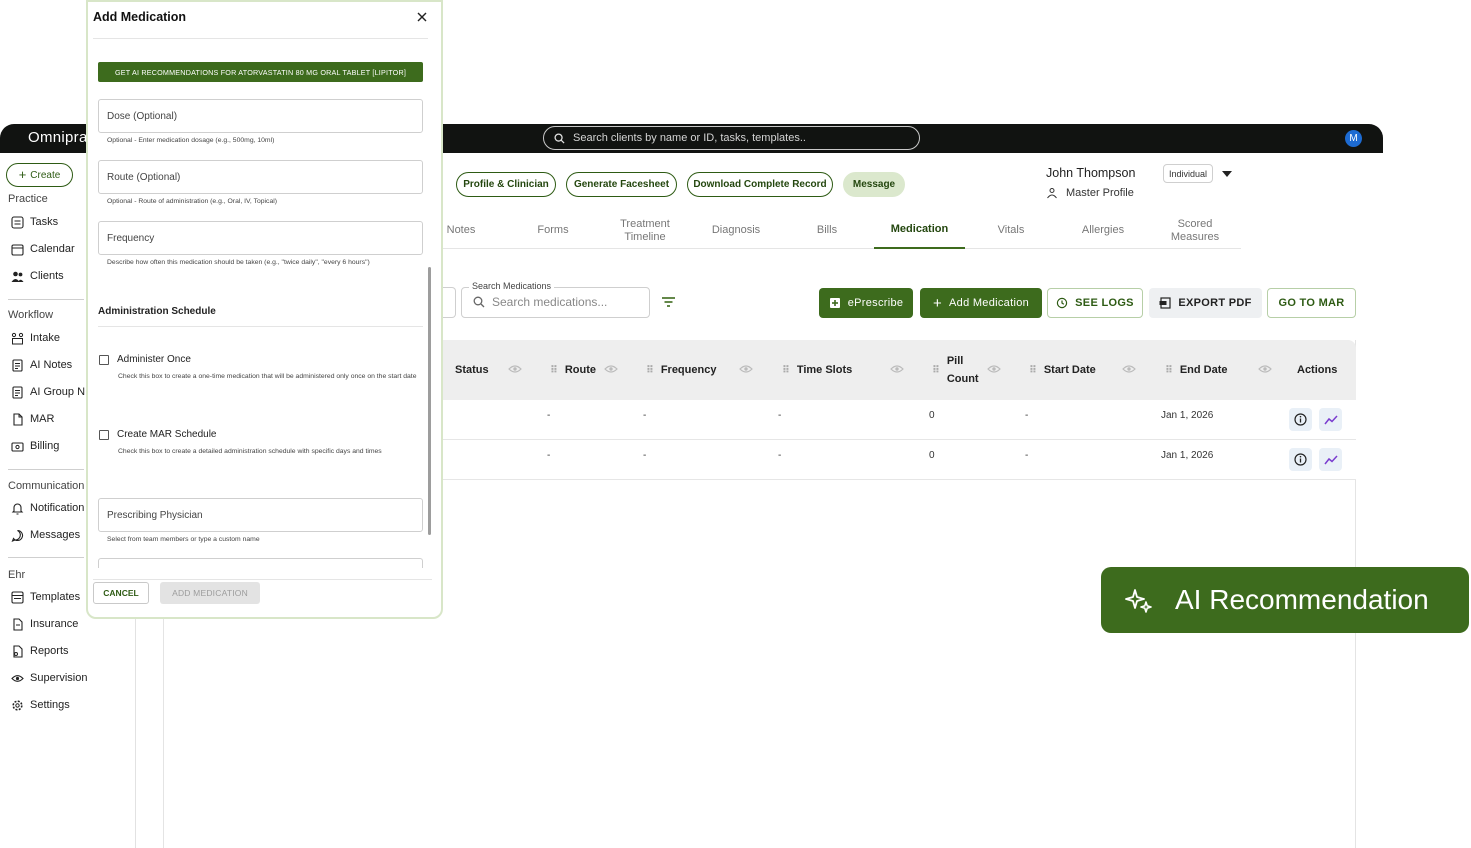 This screenshot has height=848, width=1471. Describe the element at coordinates (866, 303) in the screenshot. I see `eprescribe-button: ePrescribe` at that location.